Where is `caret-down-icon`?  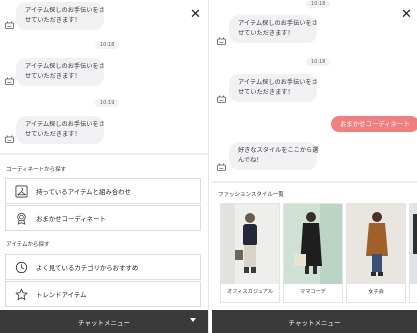
caret-down-icon is located at coordinates (193, 320).